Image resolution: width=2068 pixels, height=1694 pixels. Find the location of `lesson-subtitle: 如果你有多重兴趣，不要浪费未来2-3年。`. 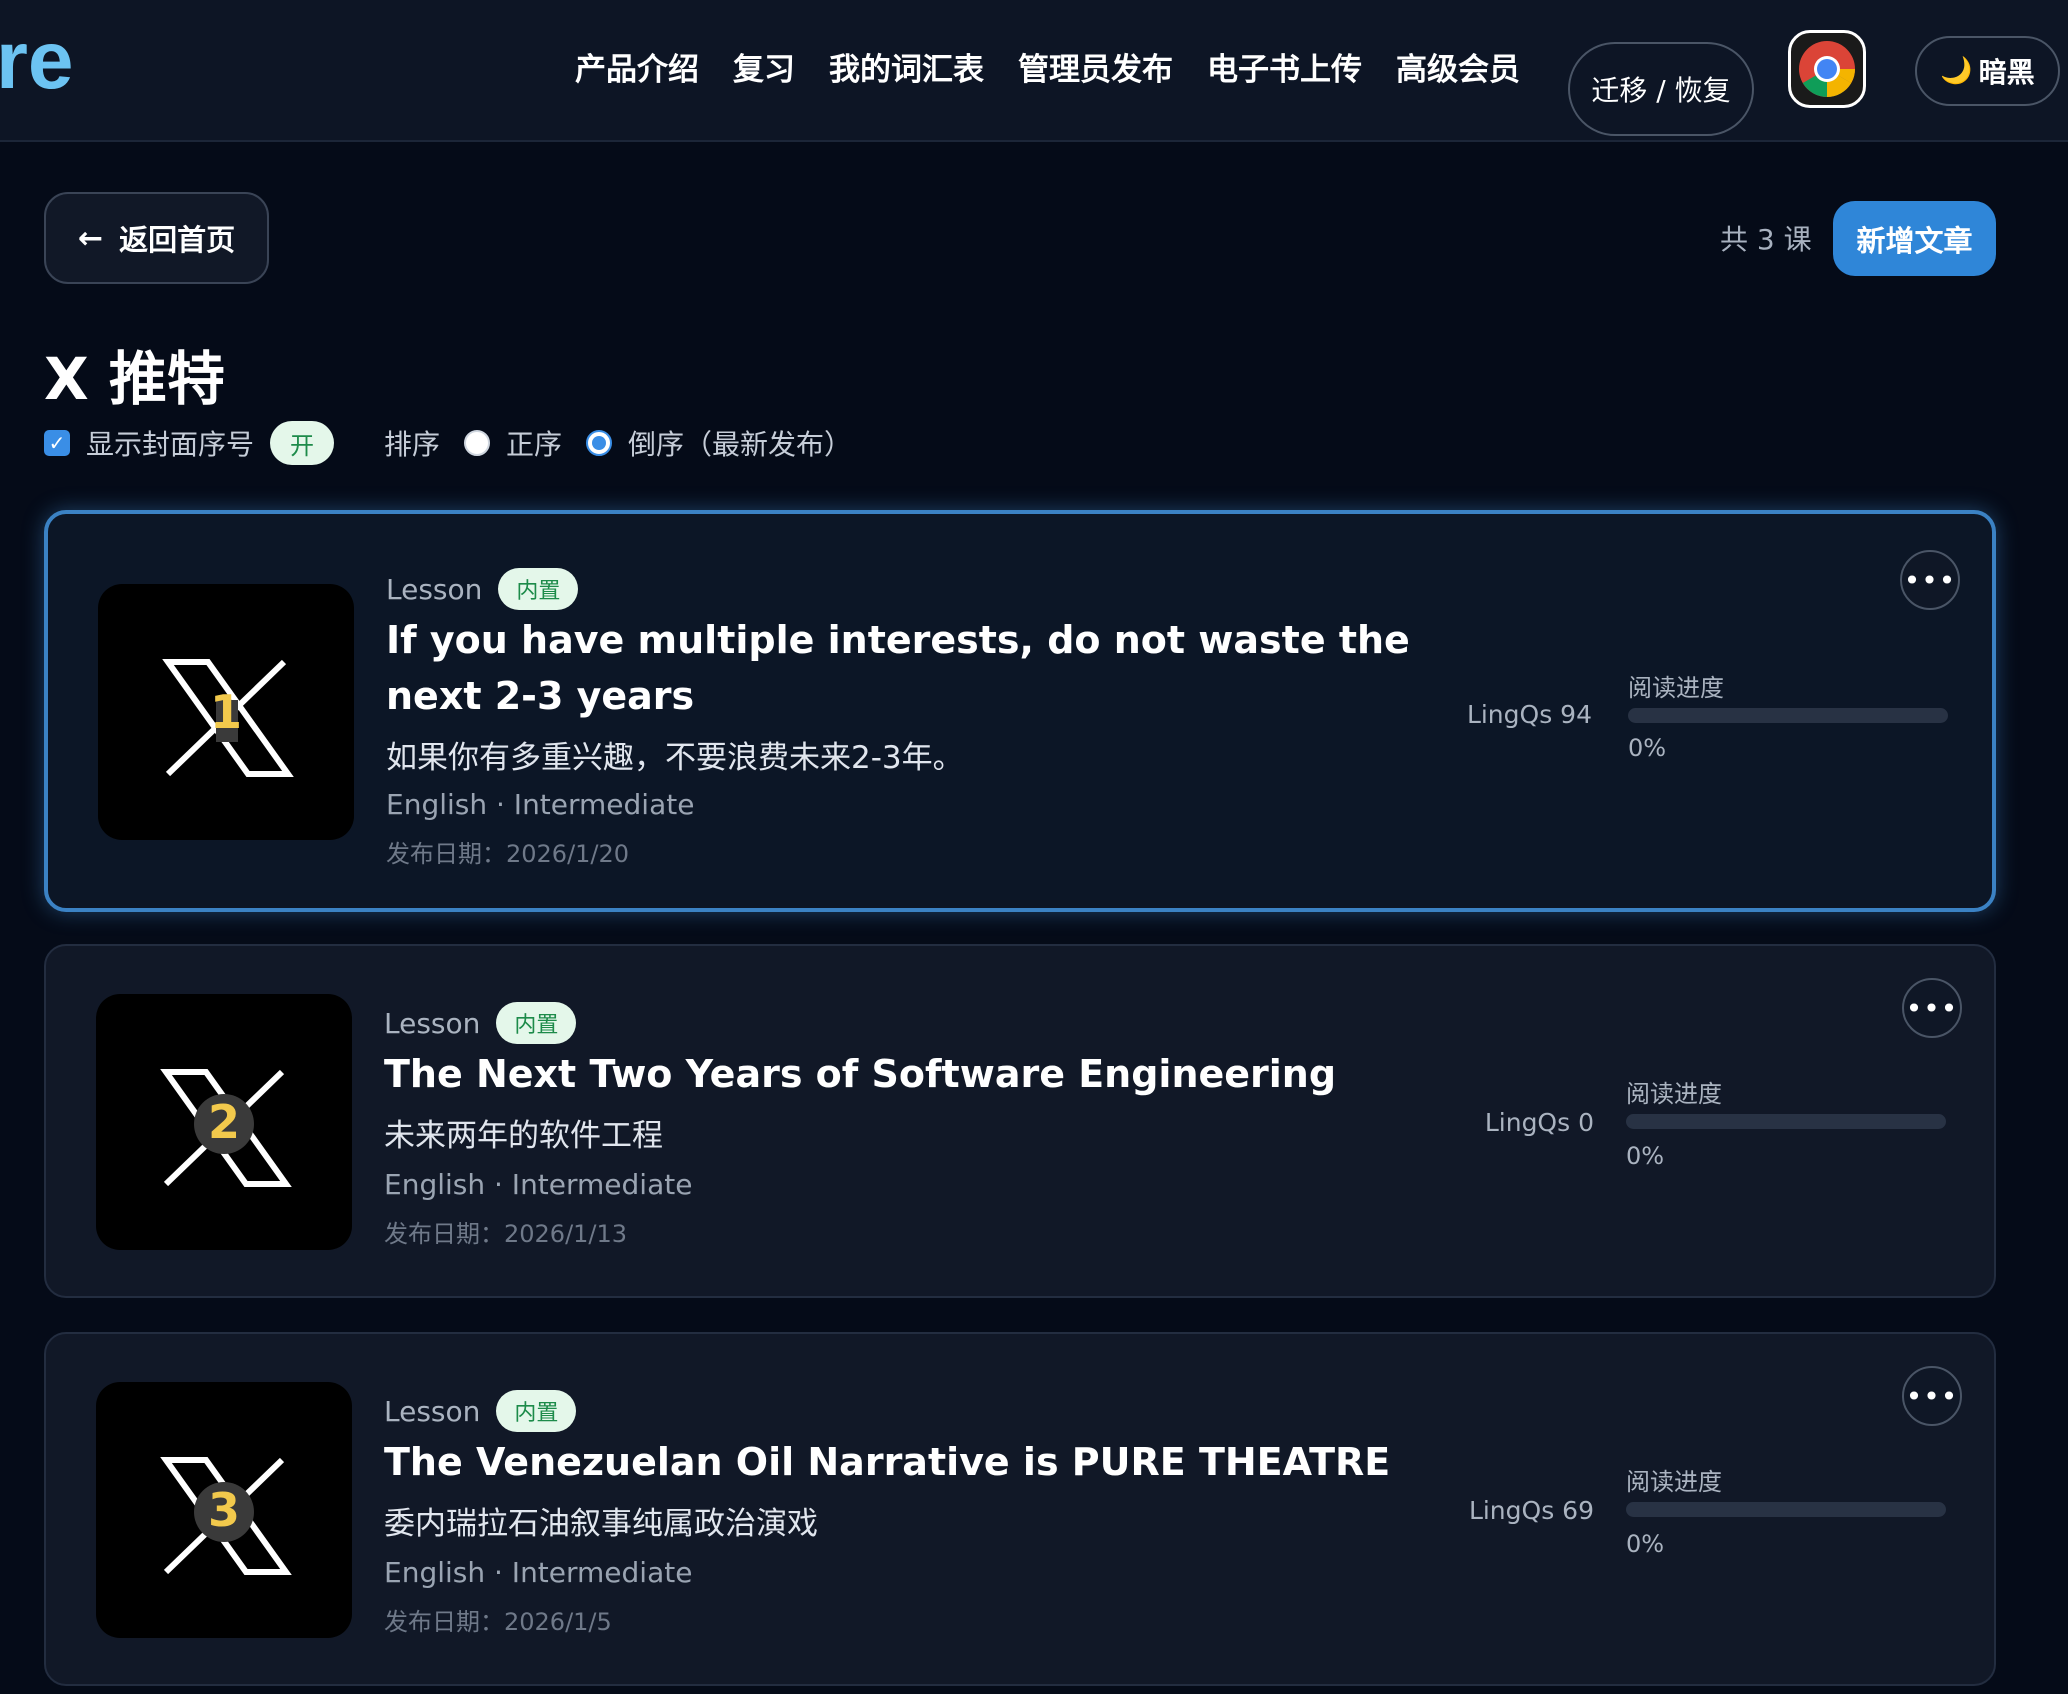

lesson-subtitle: 如果你有多重兴趣，不要浪费未来2-3年。 is located at coordinates (675, 758).